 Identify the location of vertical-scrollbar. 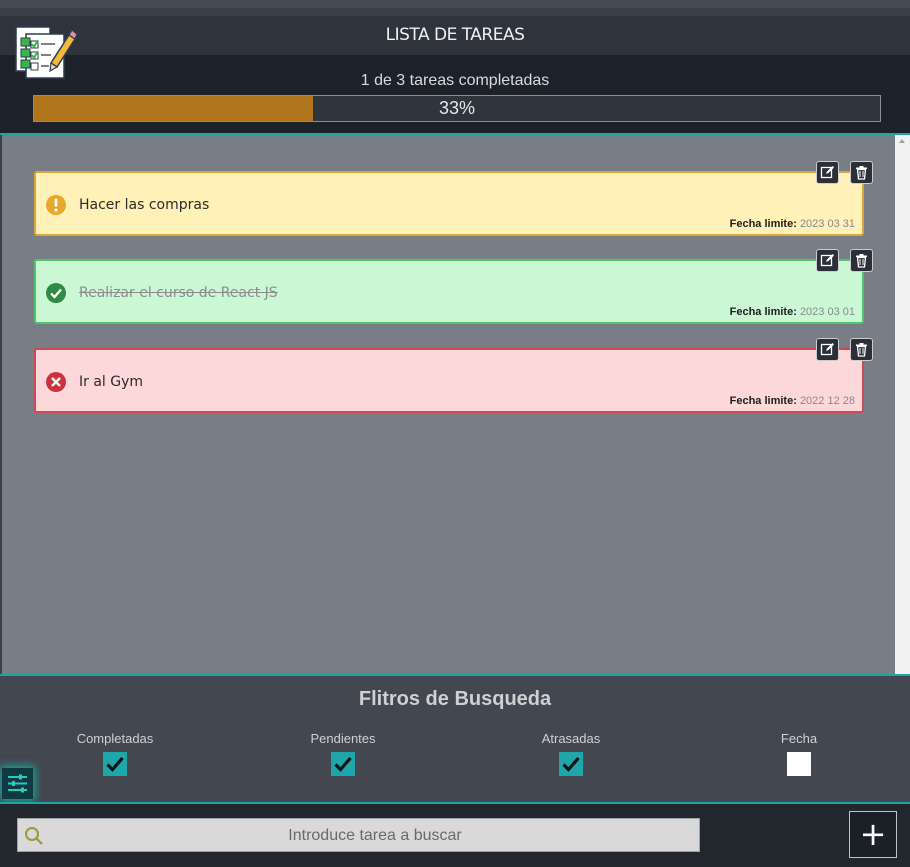
(902, 404).